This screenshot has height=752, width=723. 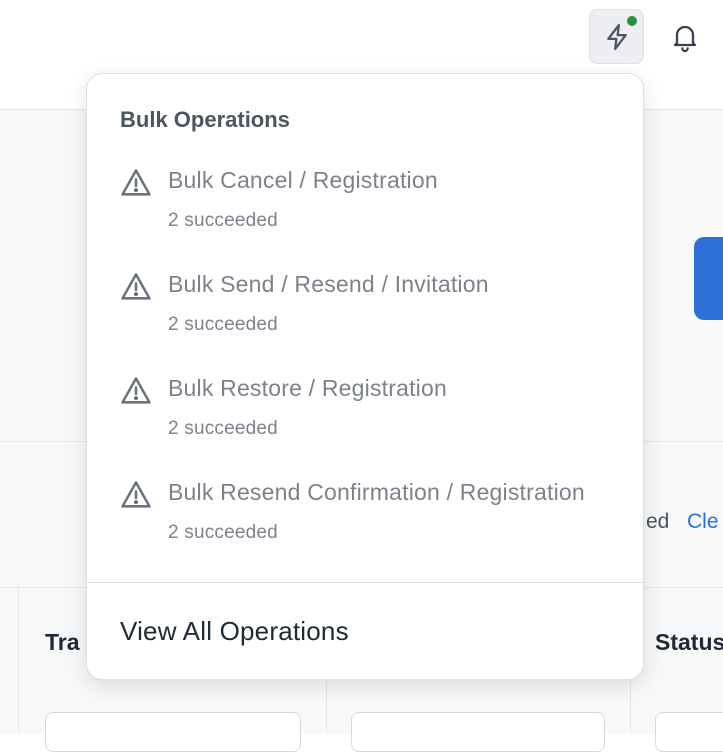 What do you see at coordinates (307, 388) in the screenshot?
I see `operation-title: Bulk Restore / Registration` at bounding box center [307, 388].